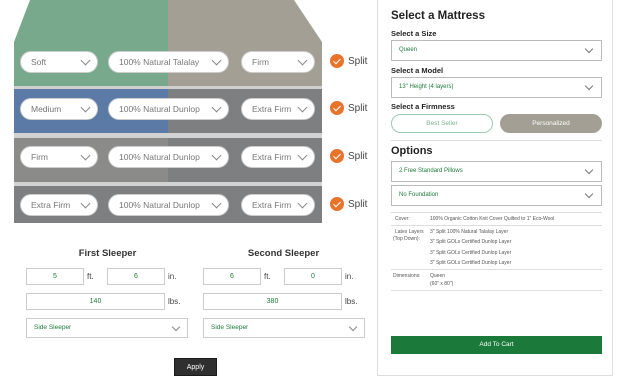 This screenshot has width=627, height=376. I want to click on layer-3-left-firmness-select: Firm, so click(59, 157).